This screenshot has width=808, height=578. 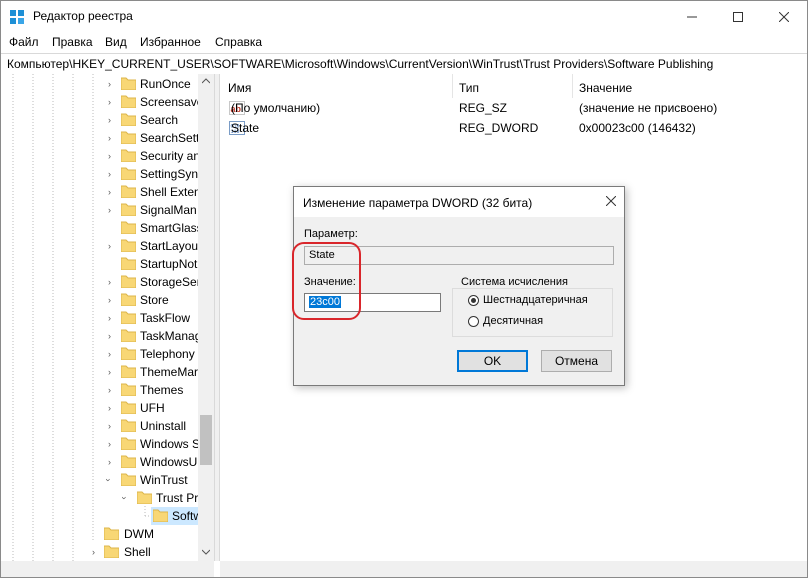 I want to click on tree-item: › StartLayou, so click(x=99, y=246).